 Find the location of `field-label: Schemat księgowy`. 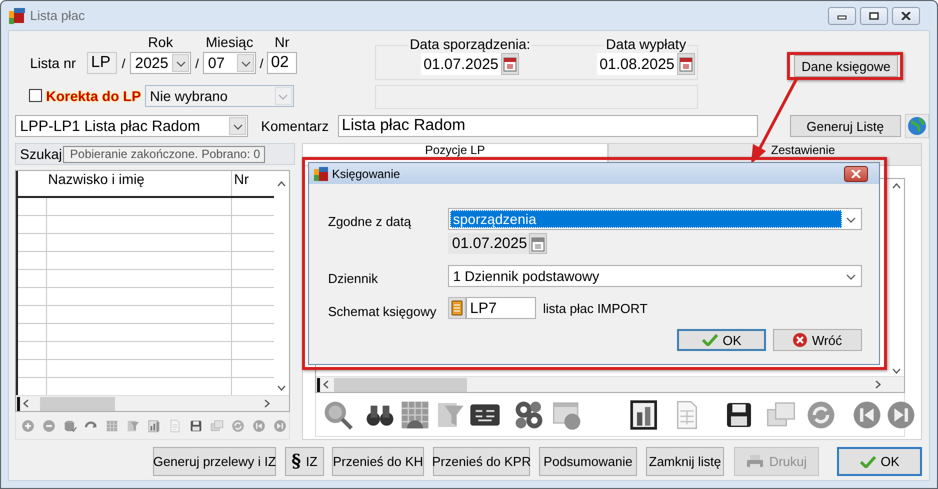

field-label: Schemat księgowy is located at coordinates (383, 310).